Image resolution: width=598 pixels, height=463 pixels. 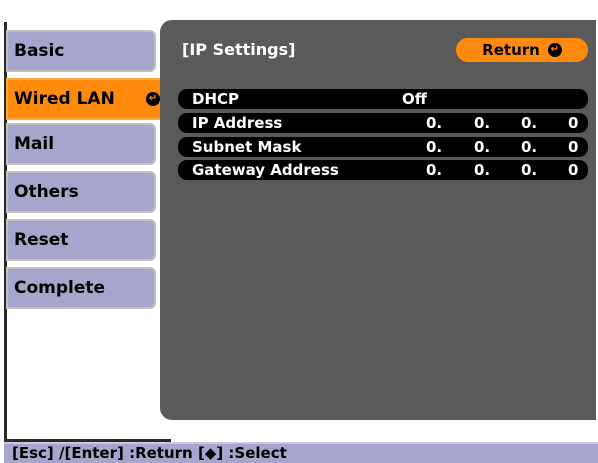 I want to click on sidebar-item-complete: Complete, so click(x=81, y=288).